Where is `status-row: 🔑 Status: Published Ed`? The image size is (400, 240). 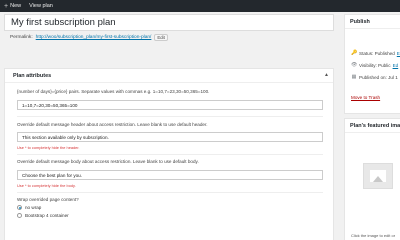
status-row: 🔑 Status: Published Ed is located at coordinates (375, 53).